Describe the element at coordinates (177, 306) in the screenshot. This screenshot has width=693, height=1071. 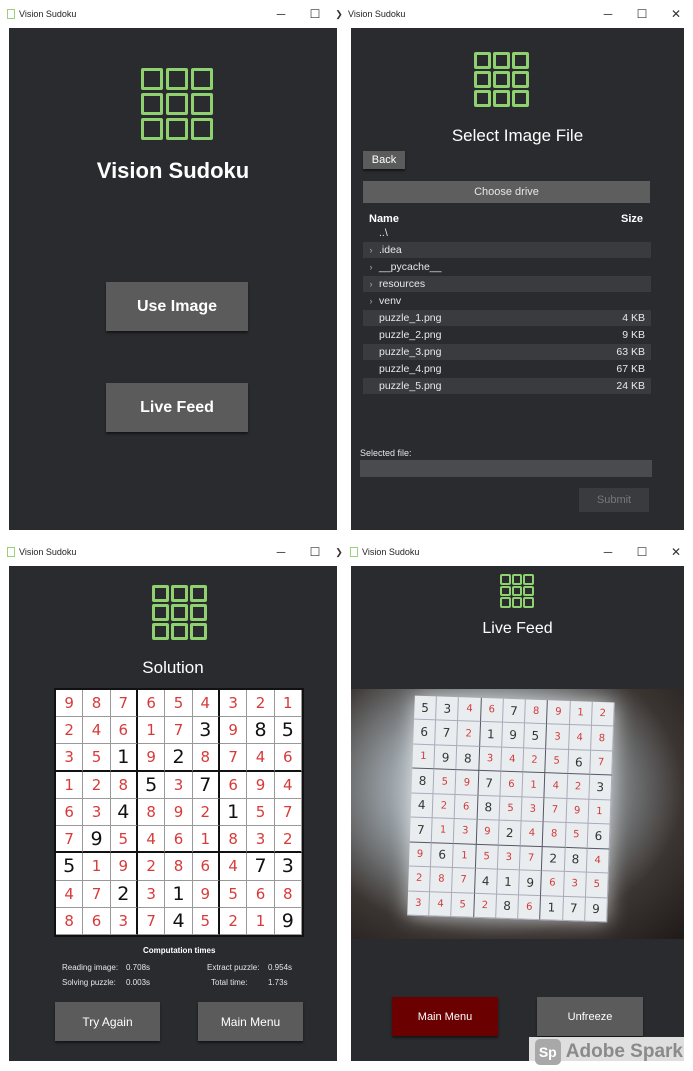
I see `use-image-button: Use Image` at that location.